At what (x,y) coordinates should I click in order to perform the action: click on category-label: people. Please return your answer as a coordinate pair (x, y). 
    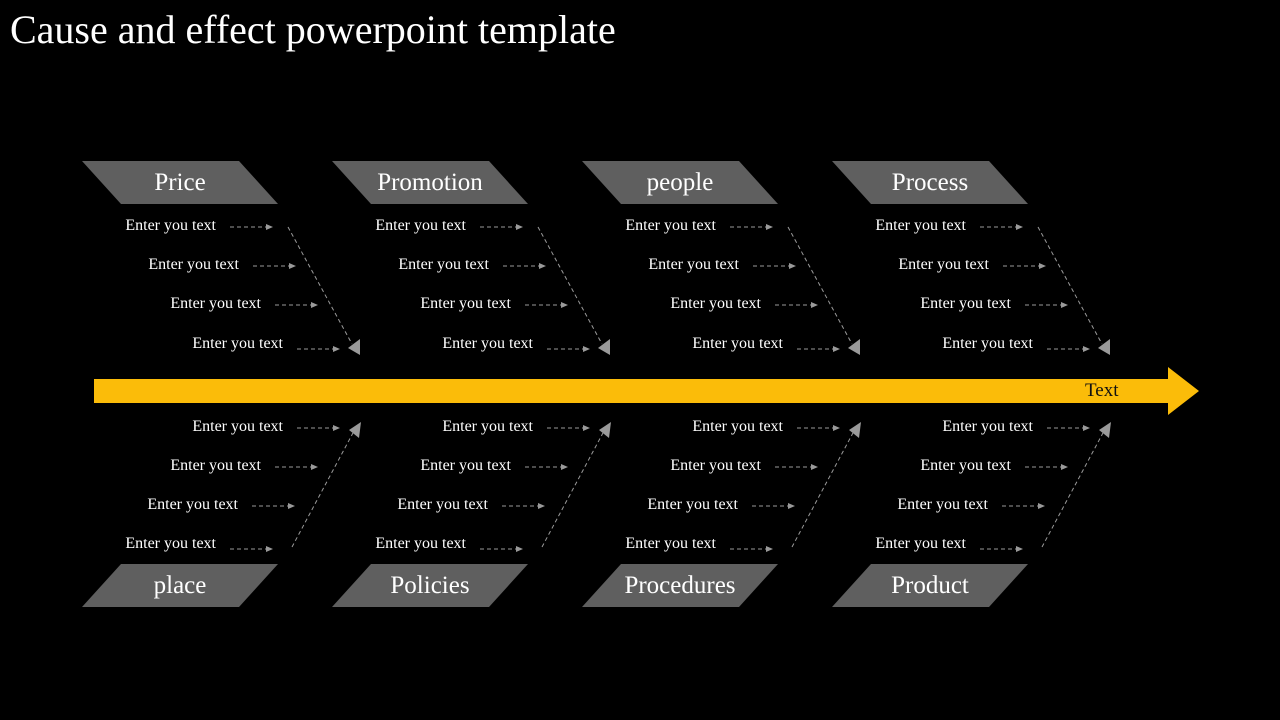
    Looking at the image, I should click on (680, 182).